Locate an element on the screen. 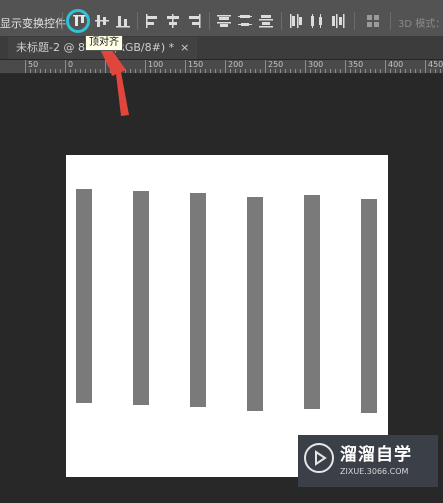 This screenshot has width=443, height=503. distribute-vertical-centers-button is located at coordinates (245, 21).